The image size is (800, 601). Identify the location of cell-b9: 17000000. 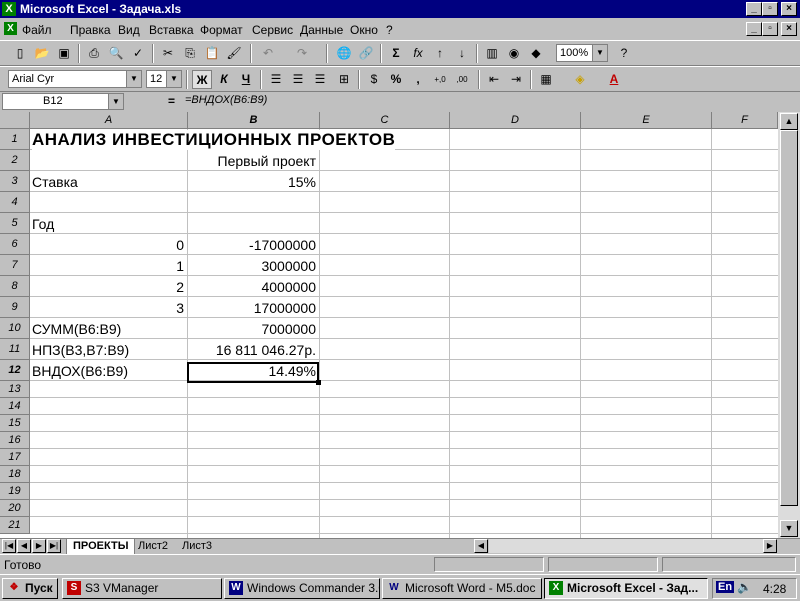
(252, 308).